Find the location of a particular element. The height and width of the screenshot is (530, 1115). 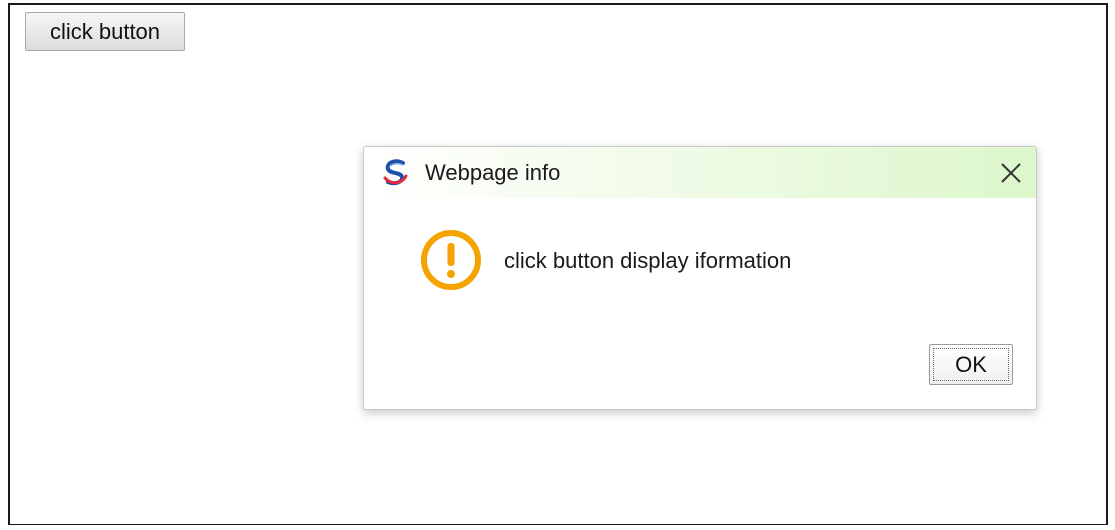

warning-icon is located at coordinates (451, 260).